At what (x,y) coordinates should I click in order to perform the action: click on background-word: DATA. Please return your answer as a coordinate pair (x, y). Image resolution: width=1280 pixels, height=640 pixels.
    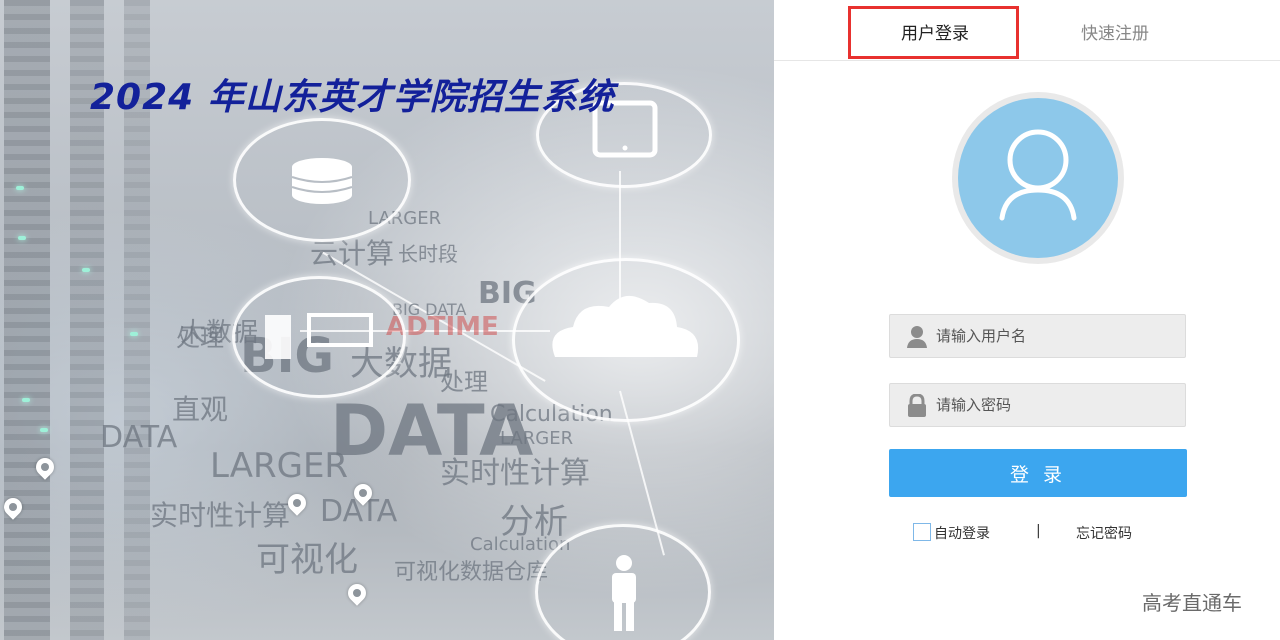
    Looking at the image, I should click on (139, 437).